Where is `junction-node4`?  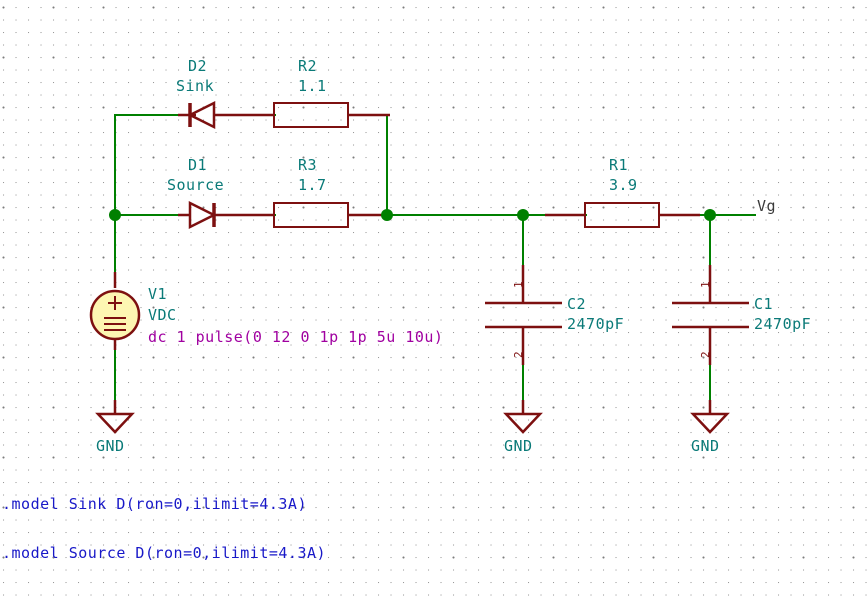 junction-node4 is located at coordinates (710, 215).